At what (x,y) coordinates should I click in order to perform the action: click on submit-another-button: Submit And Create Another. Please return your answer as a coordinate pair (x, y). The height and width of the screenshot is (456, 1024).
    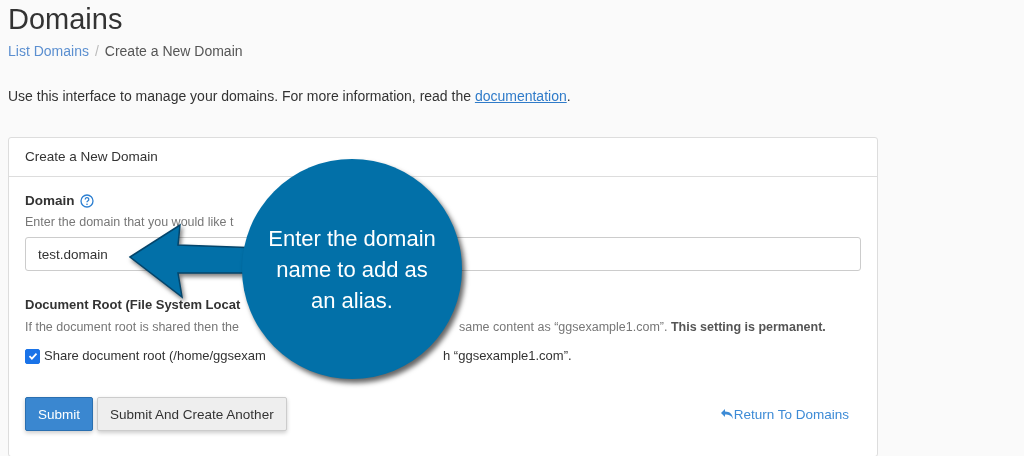
    Looking at the image, I should click on (192, 414).